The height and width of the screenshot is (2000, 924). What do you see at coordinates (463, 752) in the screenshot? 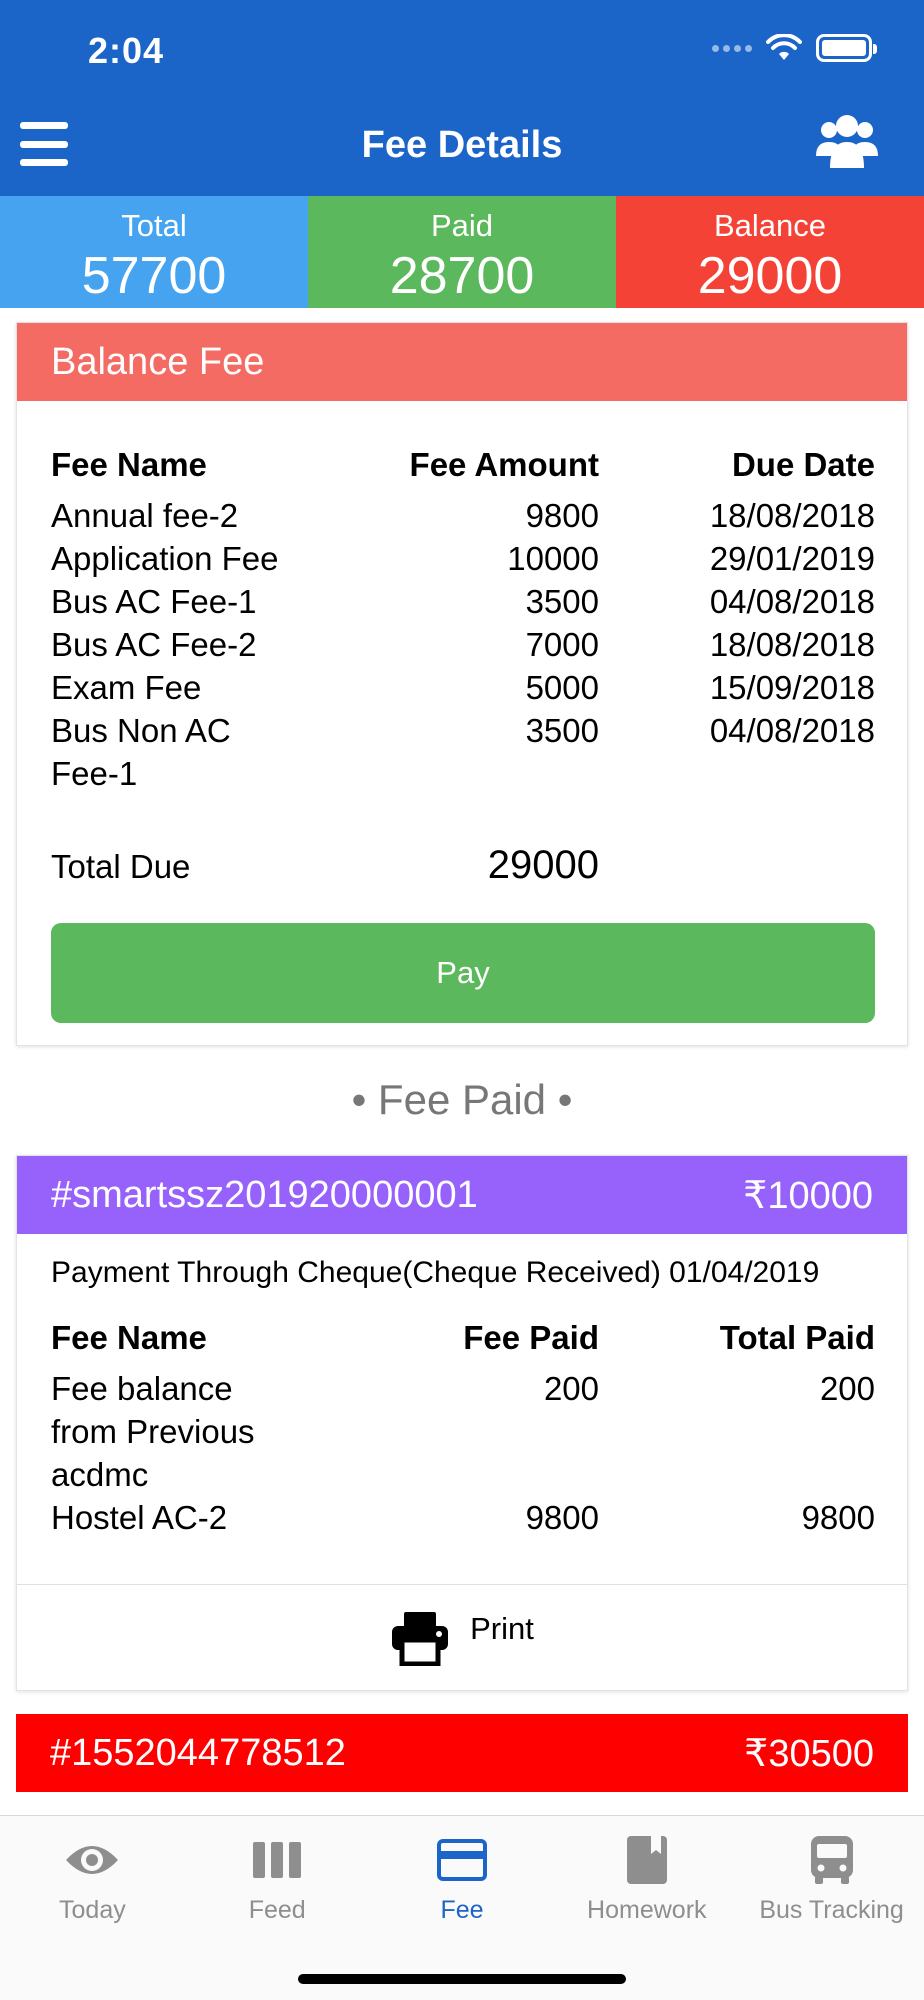
I see `table-row: Bus Non AC Fee-1 3500 04/08/2018` at bounding box center [463, 752].